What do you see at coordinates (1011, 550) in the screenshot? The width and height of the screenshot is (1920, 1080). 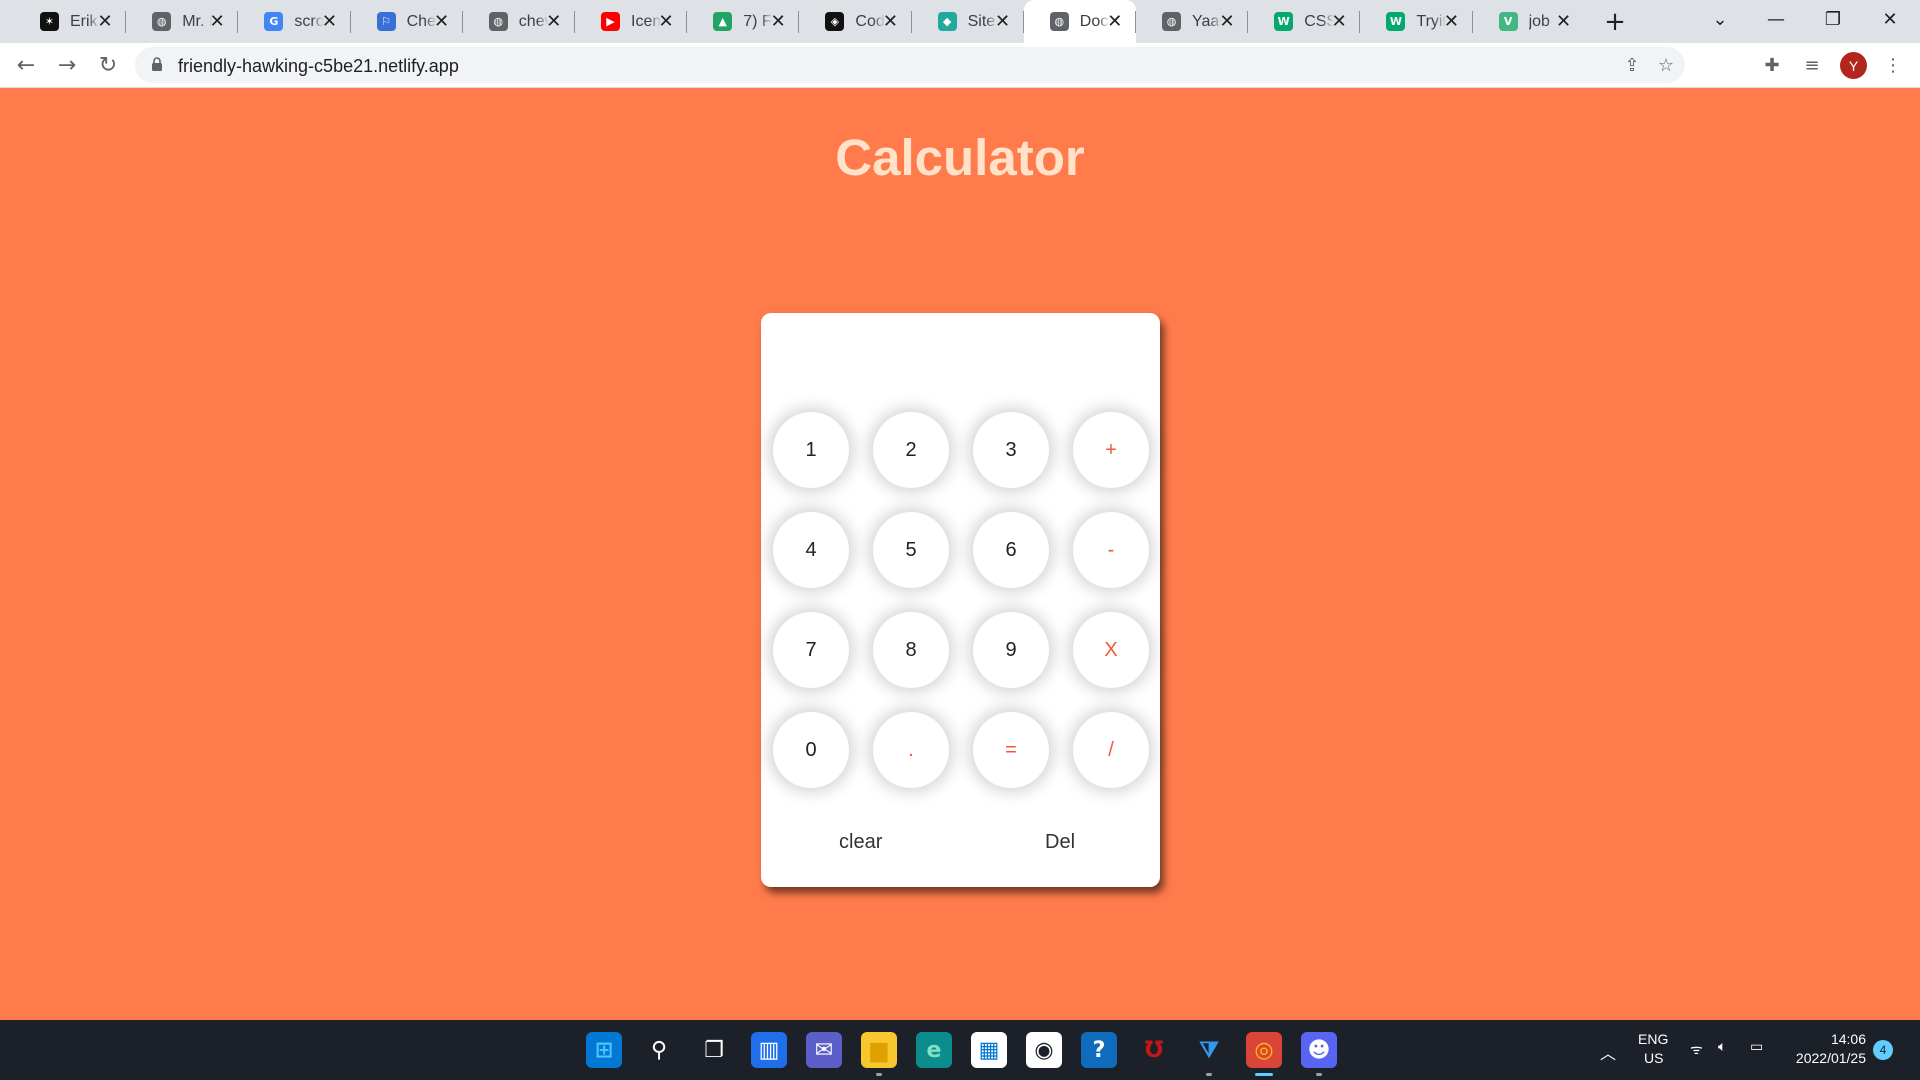 I see `key-6-button: 6` at bounding box center [1011, 550].